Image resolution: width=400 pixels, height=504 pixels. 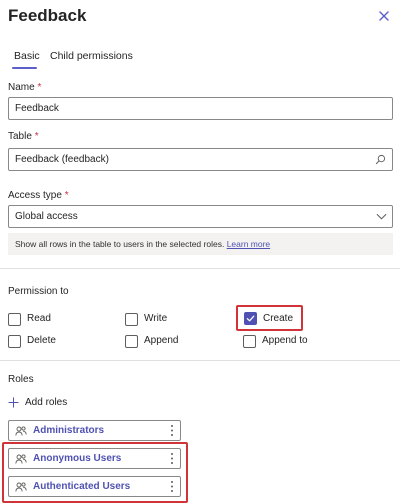 I want to click on append-to-checkbox, so click(x=249, y=341).